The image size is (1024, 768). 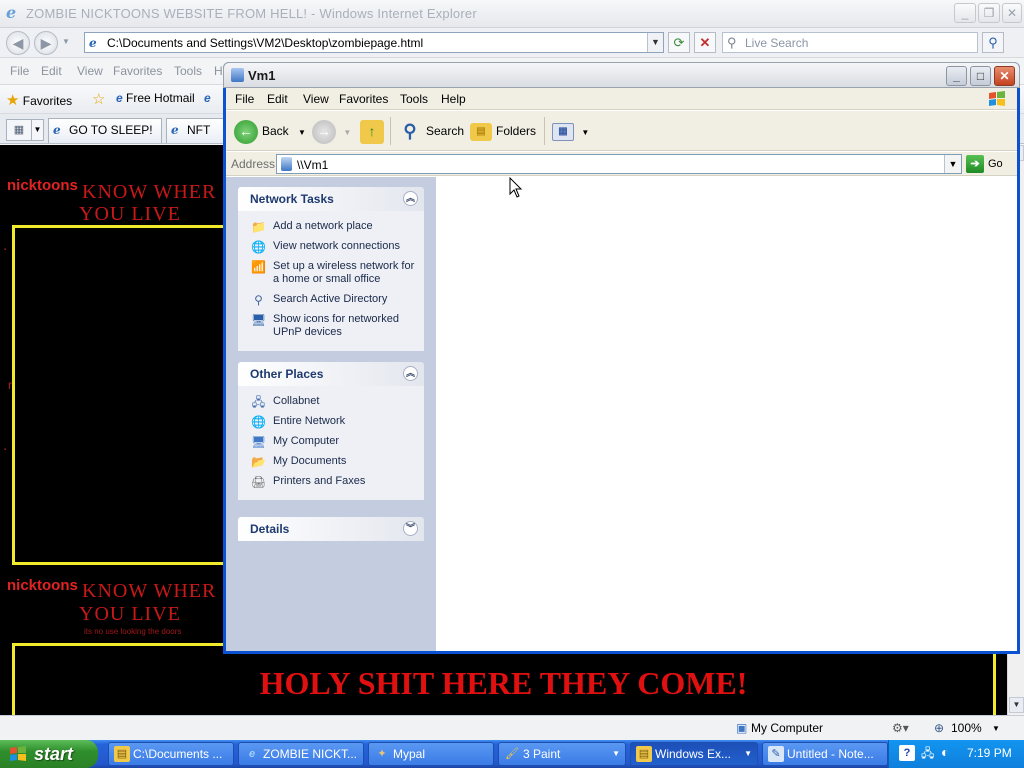 What do you see at coordinates (996, 728) in the screenshot?
I see `zoom-dropdown-icon: ▼` at bounding box center [996, 728].